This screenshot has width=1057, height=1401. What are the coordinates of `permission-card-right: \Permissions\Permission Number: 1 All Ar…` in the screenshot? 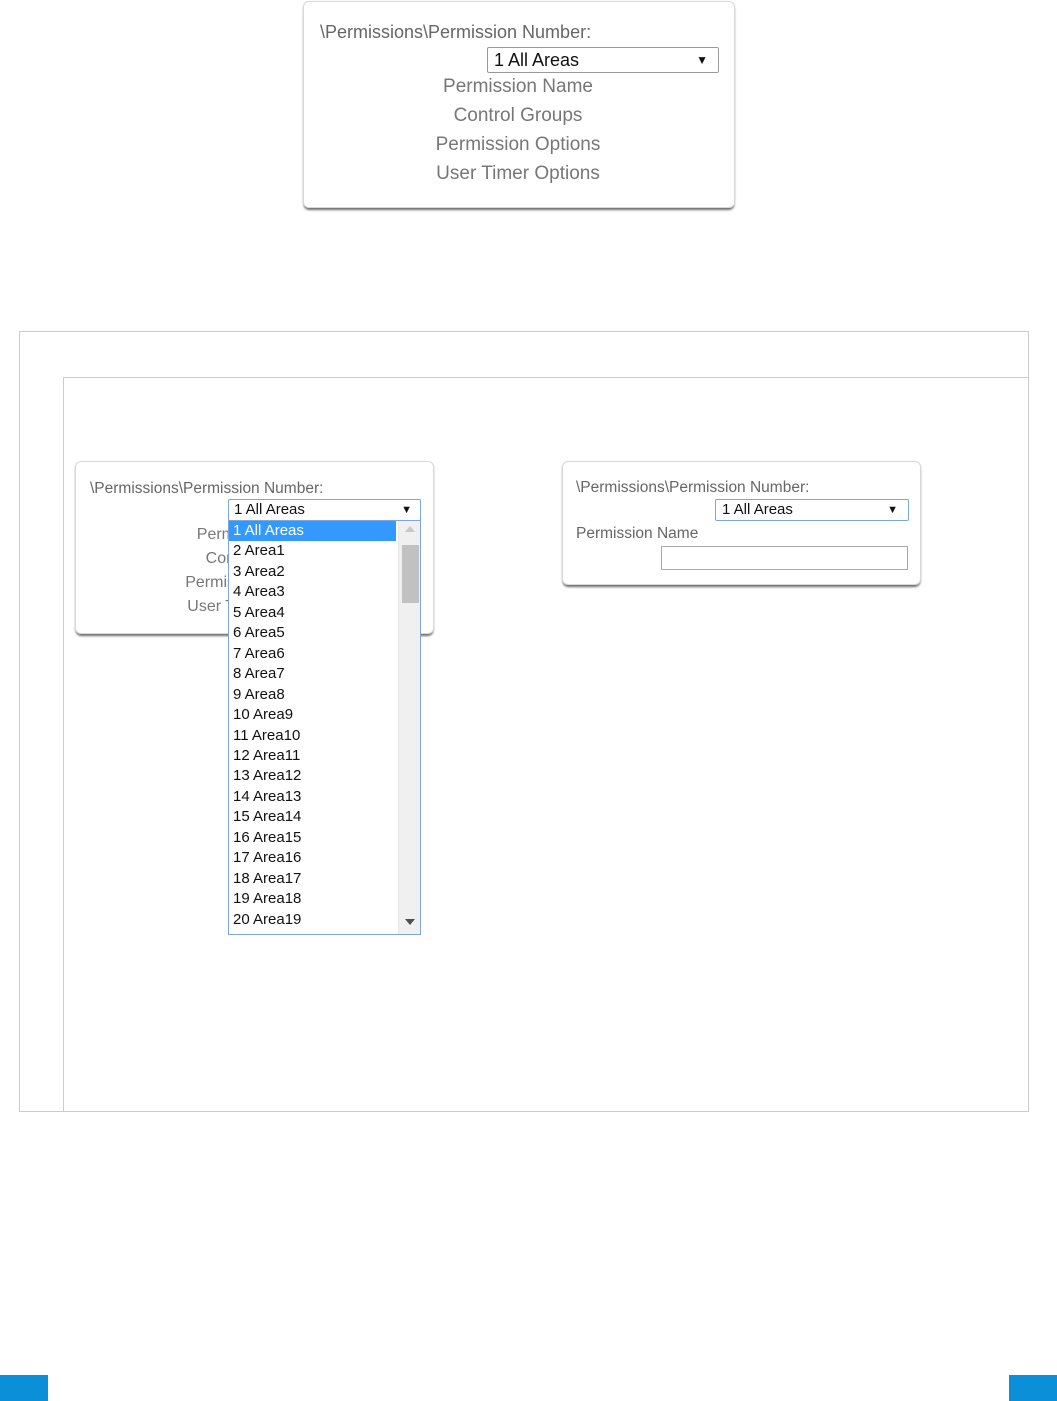 It's located at (741, 523).